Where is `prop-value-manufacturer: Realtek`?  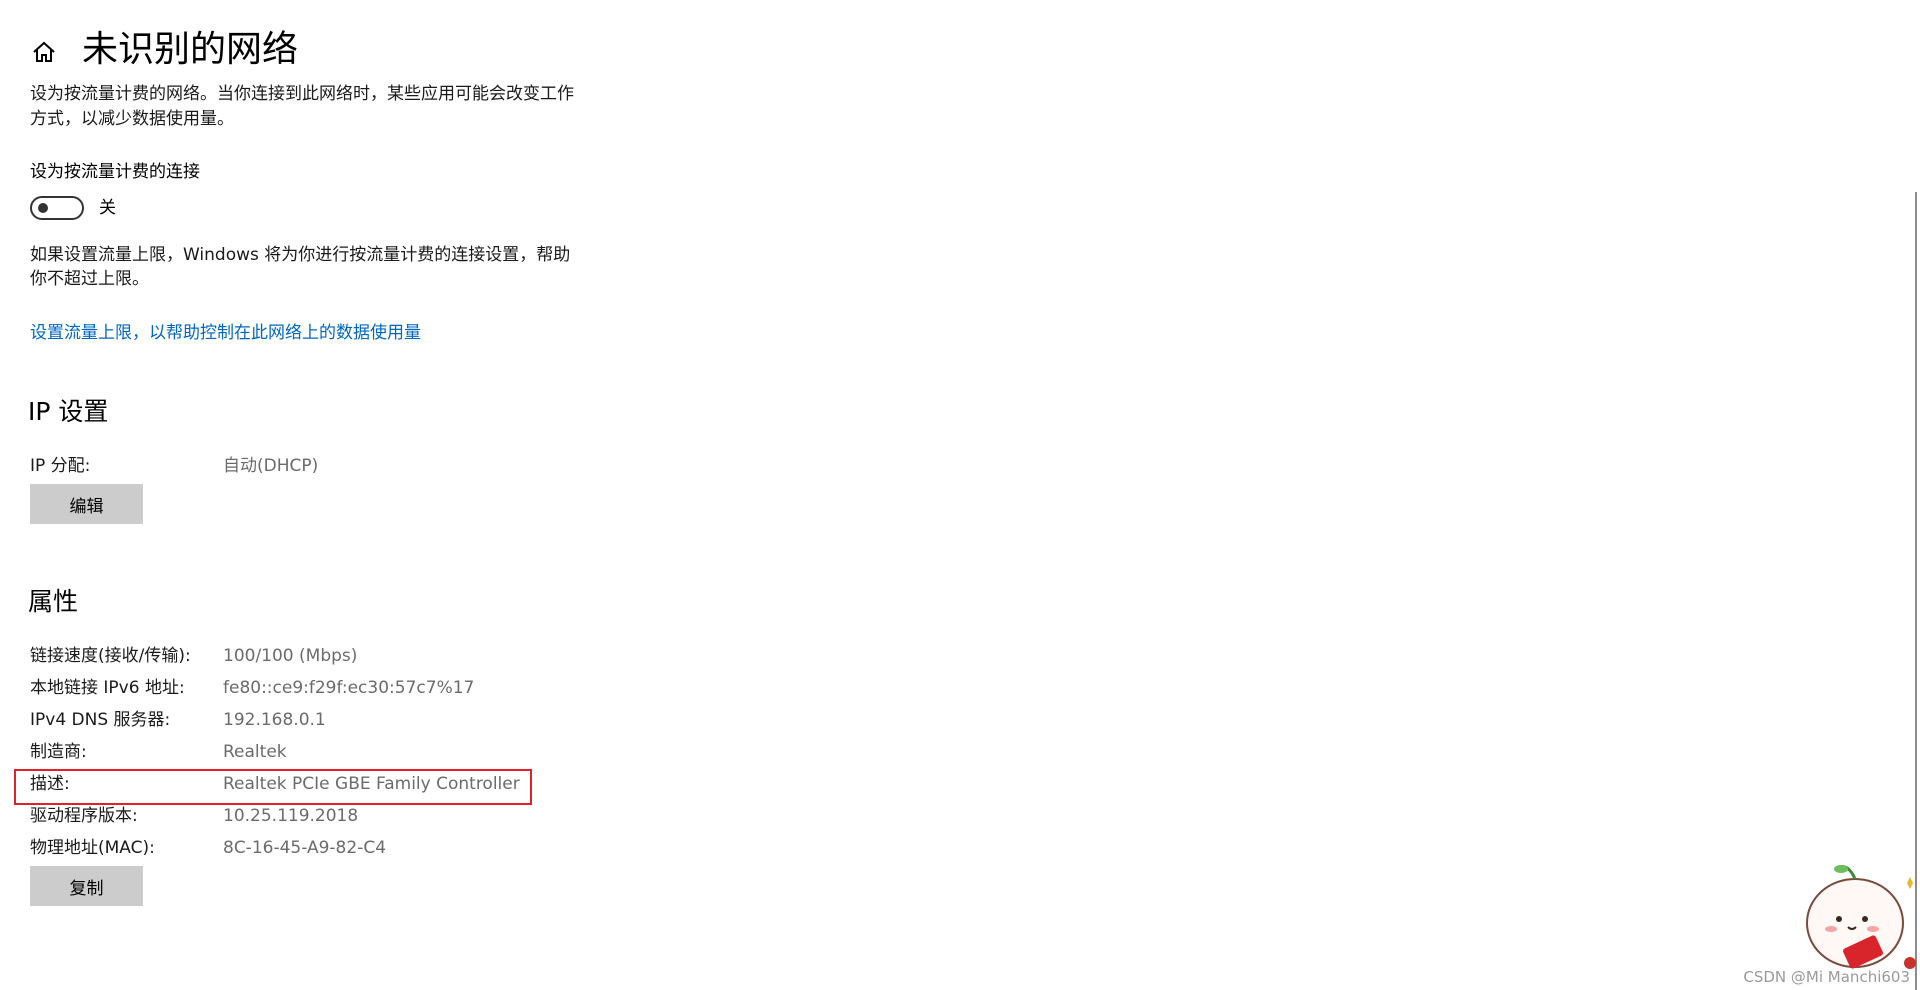
prop-value-manufacturer: Realtek is located at coordinates (255, 752).